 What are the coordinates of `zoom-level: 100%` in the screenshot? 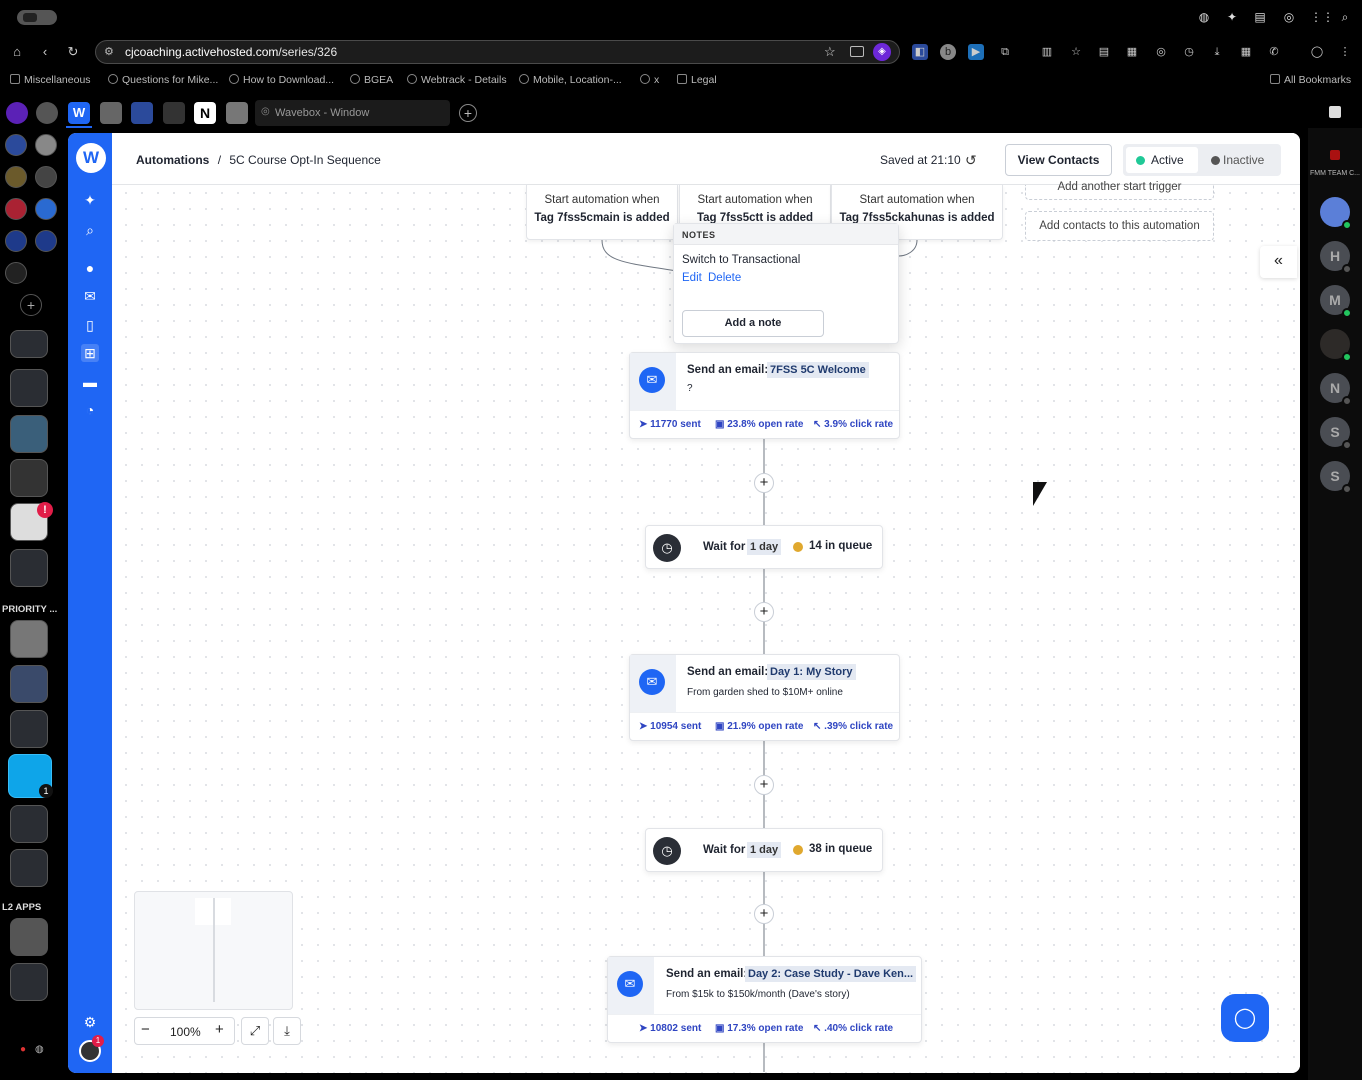 It's located at (185, 1032).